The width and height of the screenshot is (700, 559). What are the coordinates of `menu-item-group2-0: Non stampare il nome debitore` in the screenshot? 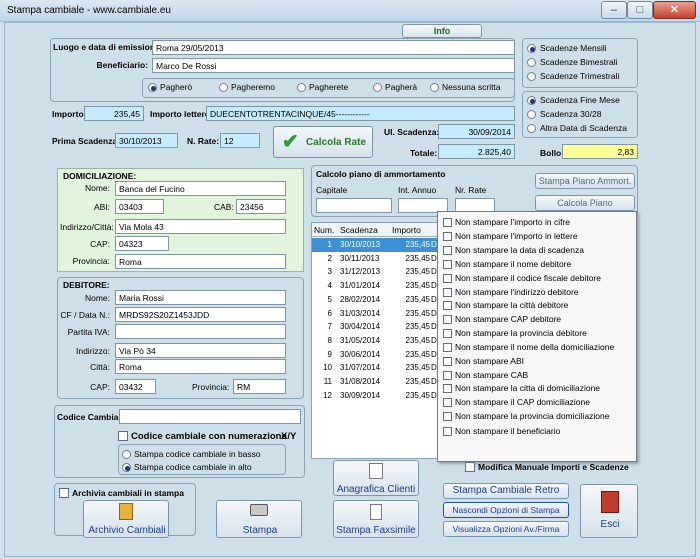 It's located at (537, 264).